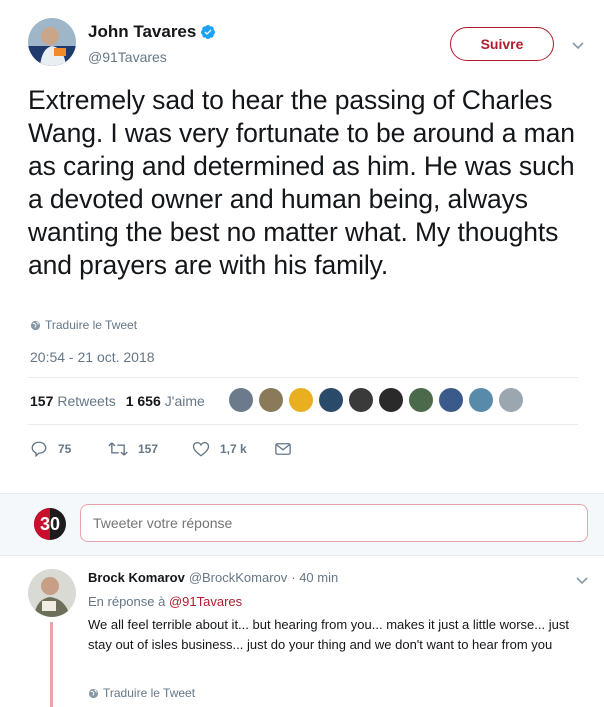 This screenshot has height=707, width=604. I want to click on tweet-actions: 75 157 1,7 k, so click(166, 449).